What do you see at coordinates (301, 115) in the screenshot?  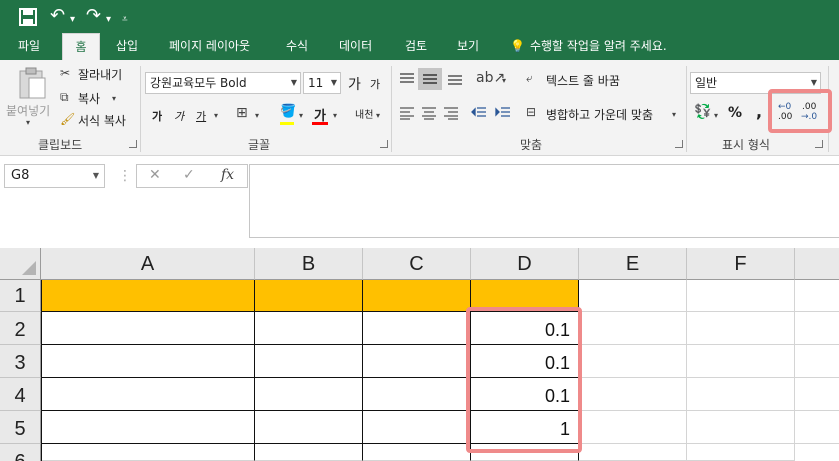 I see `fill-color-dropdown-icon: ▾` at bounding box center [301, 115].